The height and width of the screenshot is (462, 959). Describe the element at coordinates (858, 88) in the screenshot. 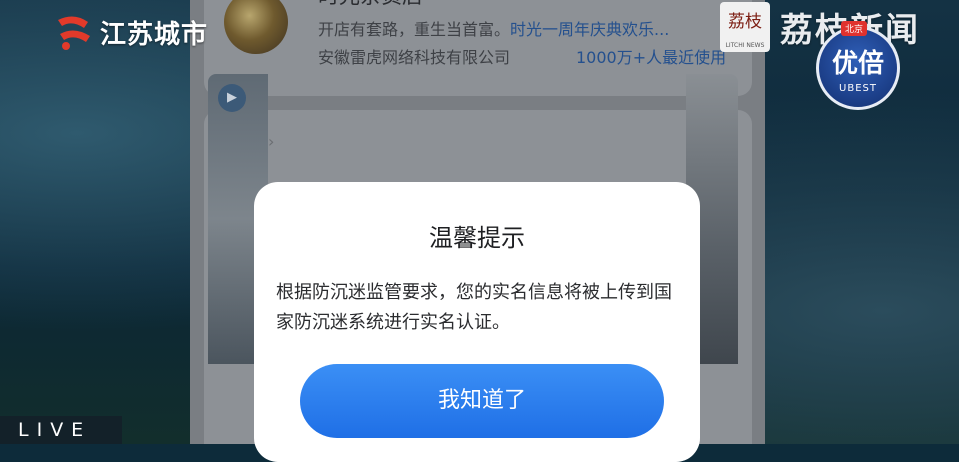

I see `ubest-sub-text: UBEST` at that location.